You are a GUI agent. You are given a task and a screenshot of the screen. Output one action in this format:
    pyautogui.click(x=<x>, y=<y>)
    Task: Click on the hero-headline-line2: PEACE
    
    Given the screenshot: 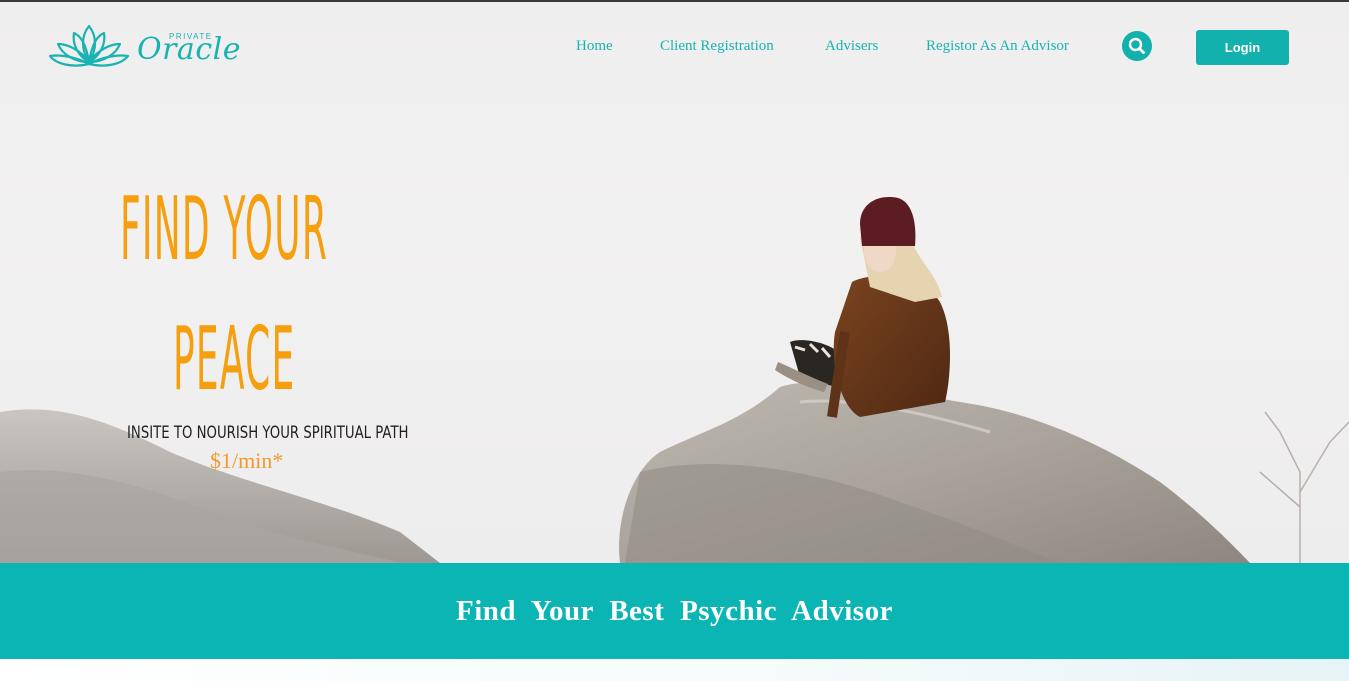 What is the action you would take?
    pyautogui.click(x=234, y=359)
    